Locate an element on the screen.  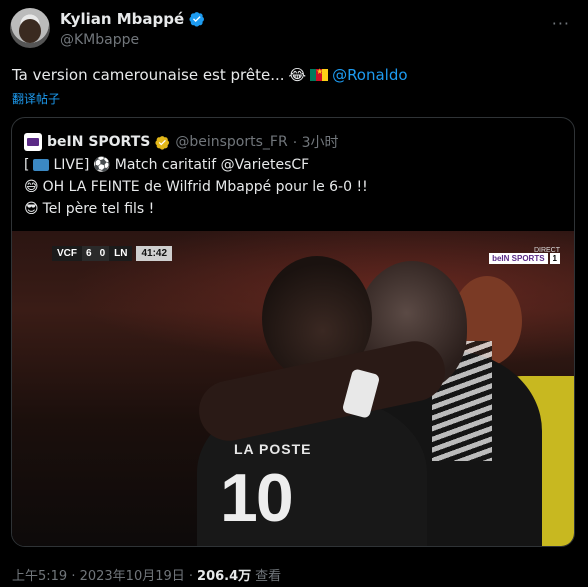
away-score: 0 is located at coordinates (102, 253).